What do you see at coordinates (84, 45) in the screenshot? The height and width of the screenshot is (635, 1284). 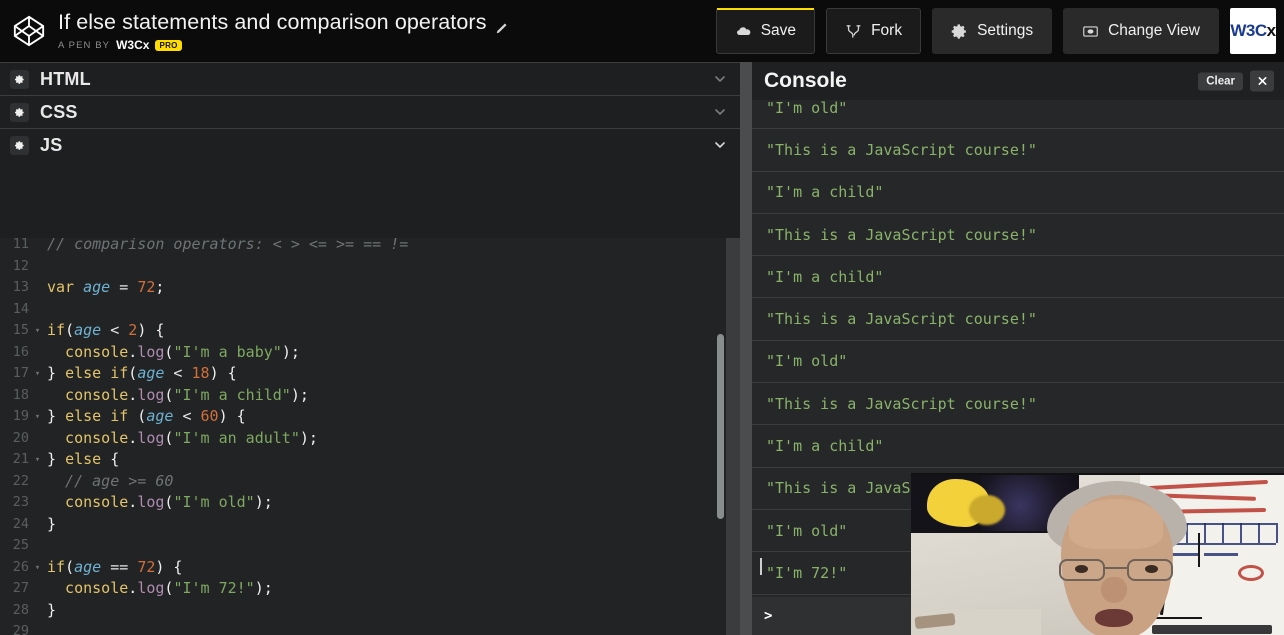 I see `byline-prefix: A PEN BY` at bounding box center [84, 45].